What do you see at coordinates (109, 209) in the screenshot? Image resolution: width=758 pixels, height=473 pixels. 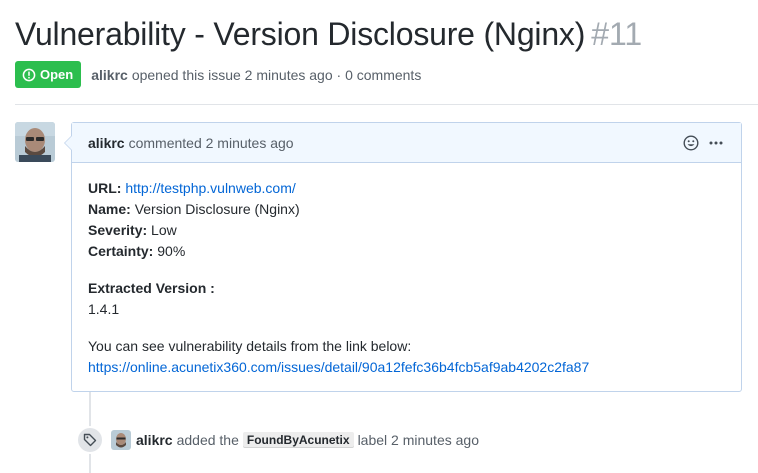 I see `field-label: Name:` at bounding box center [109, 209].